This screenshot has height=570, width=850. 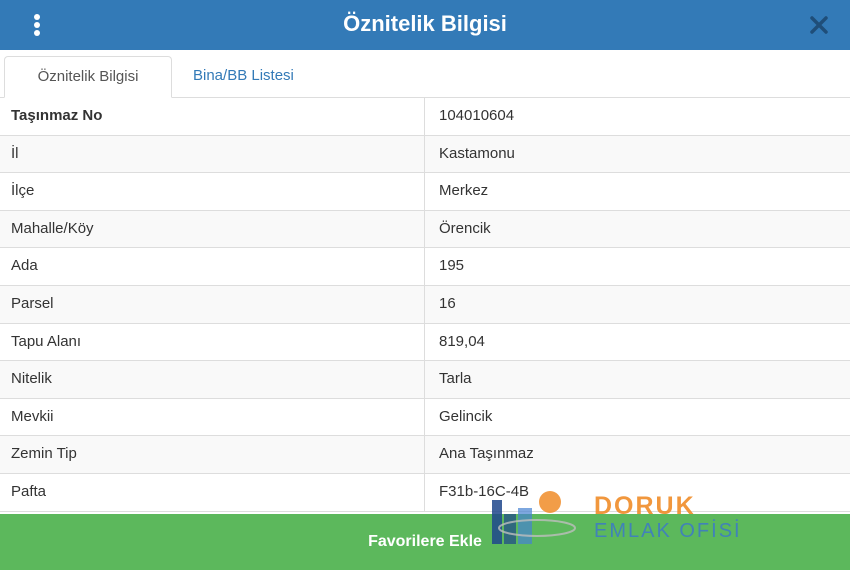 I want to click on table-row: Pafta F31b-16C-4B, so click(x=425, y=492).